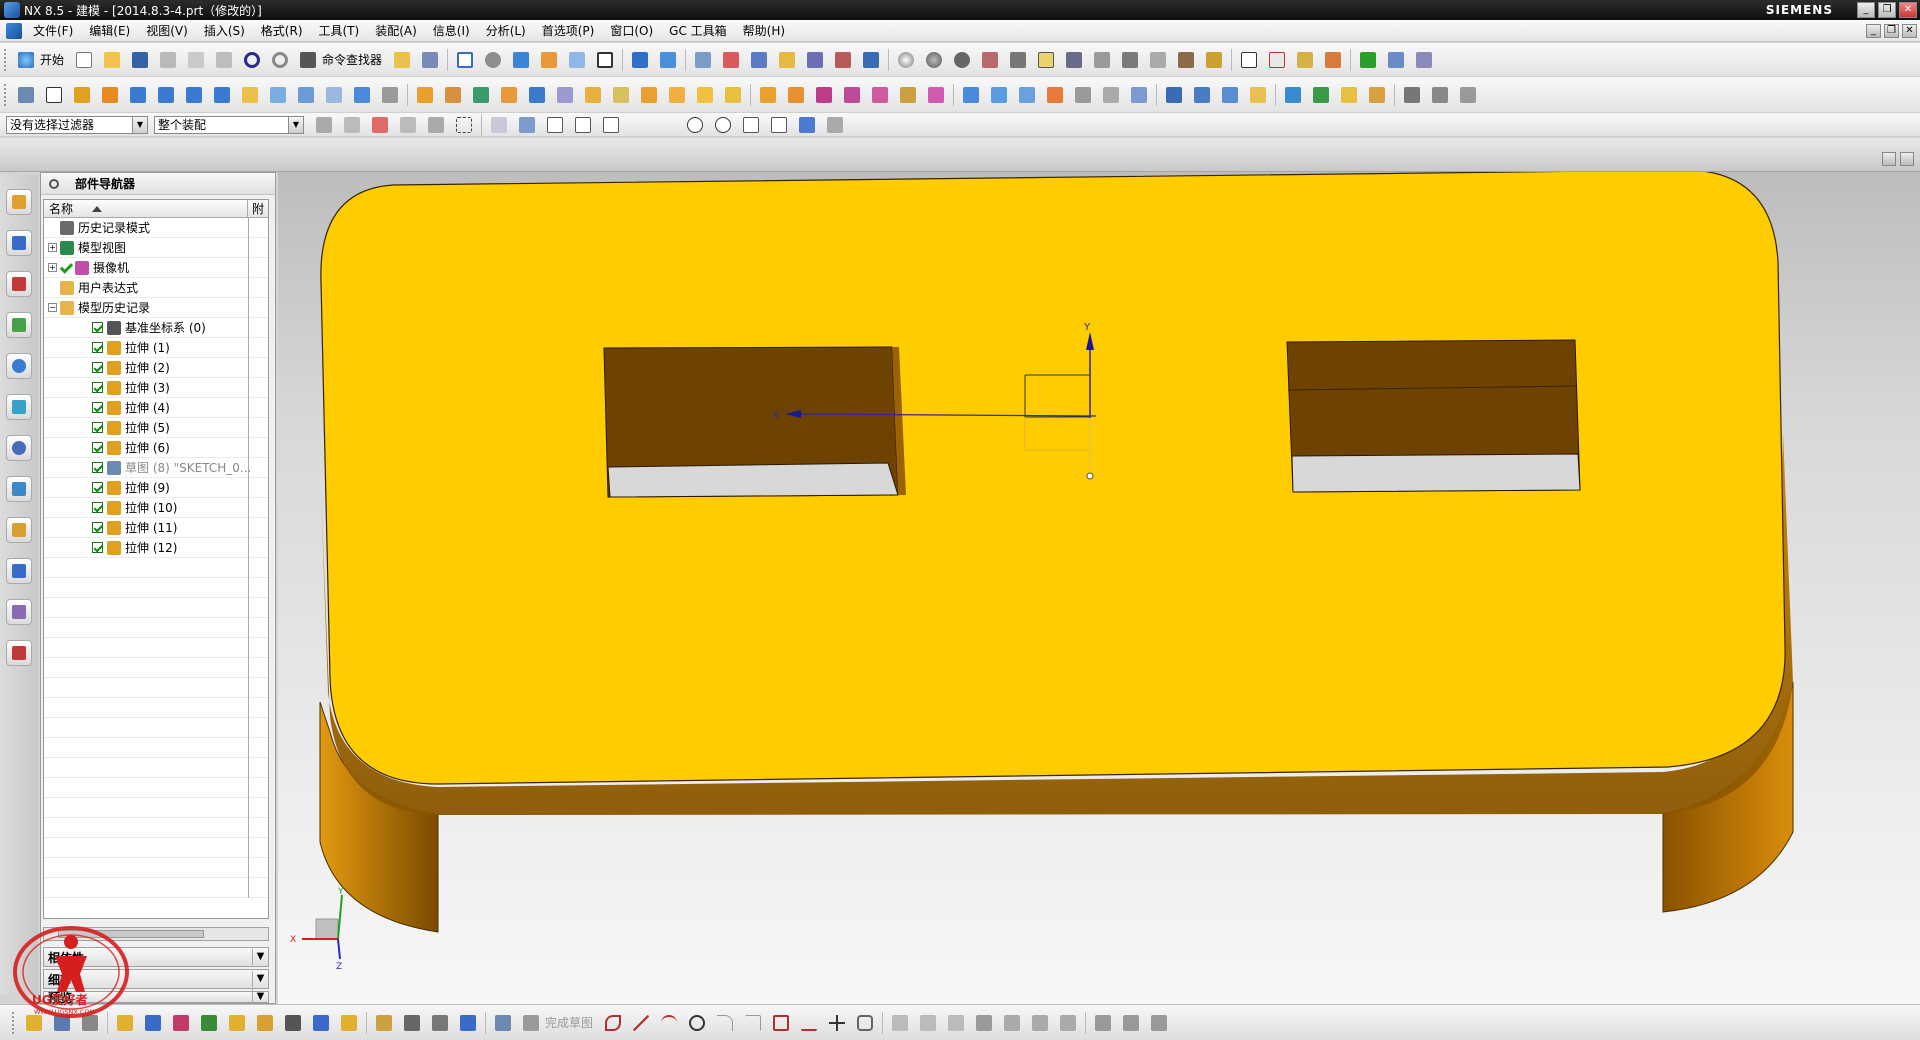  Describe the element at coordinates (1468, 95) in the screenshot. I see `rollback-icon` at that location.